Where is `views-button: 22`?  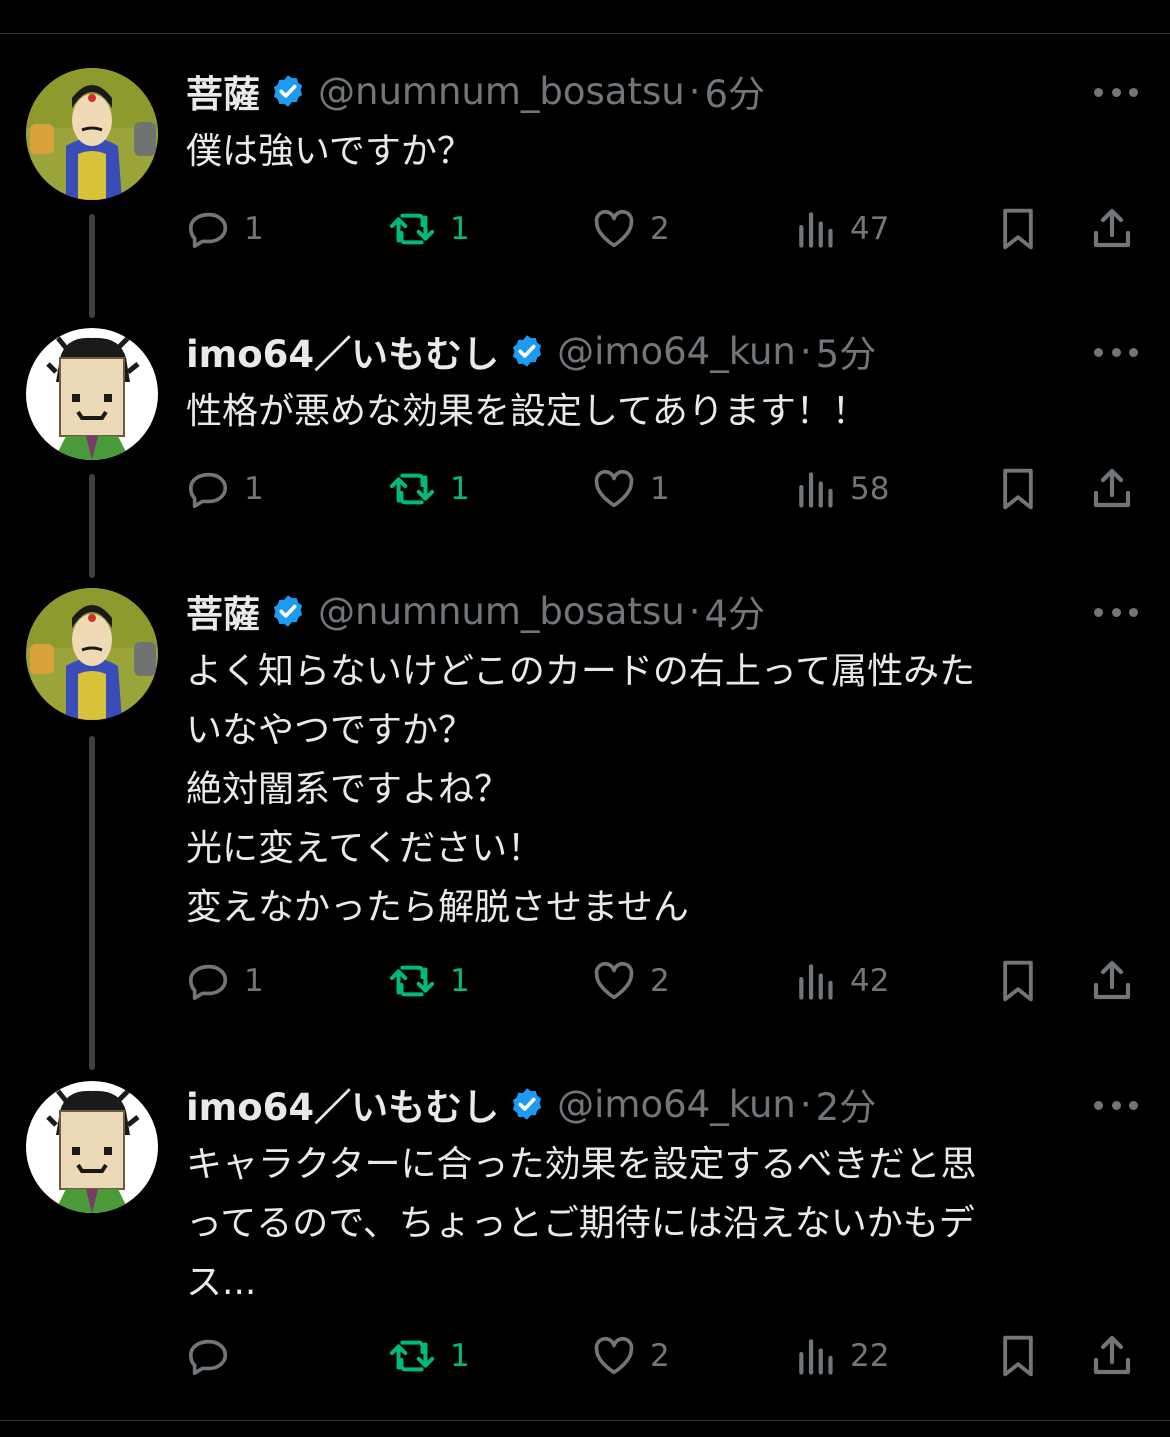 views-button: 22 is located at coordinates (841, 1356).